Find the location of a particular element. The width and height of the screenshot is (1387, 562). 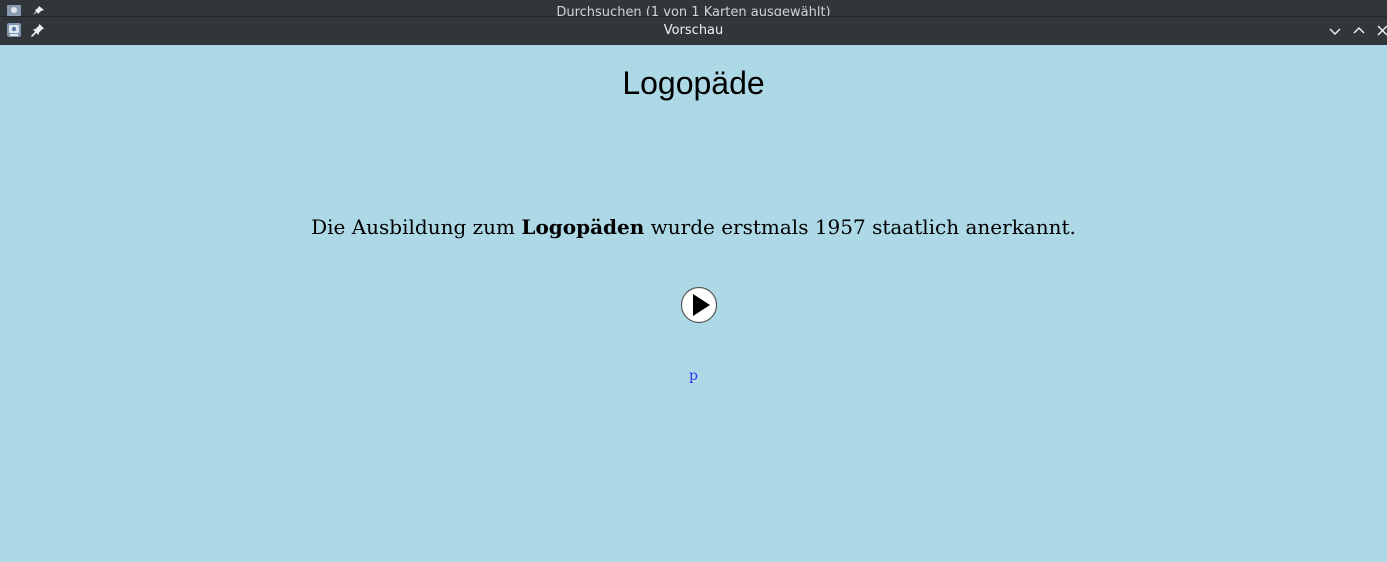

sentence-text-before: Die Ausbildung zum is located at coordinates (416, 227).